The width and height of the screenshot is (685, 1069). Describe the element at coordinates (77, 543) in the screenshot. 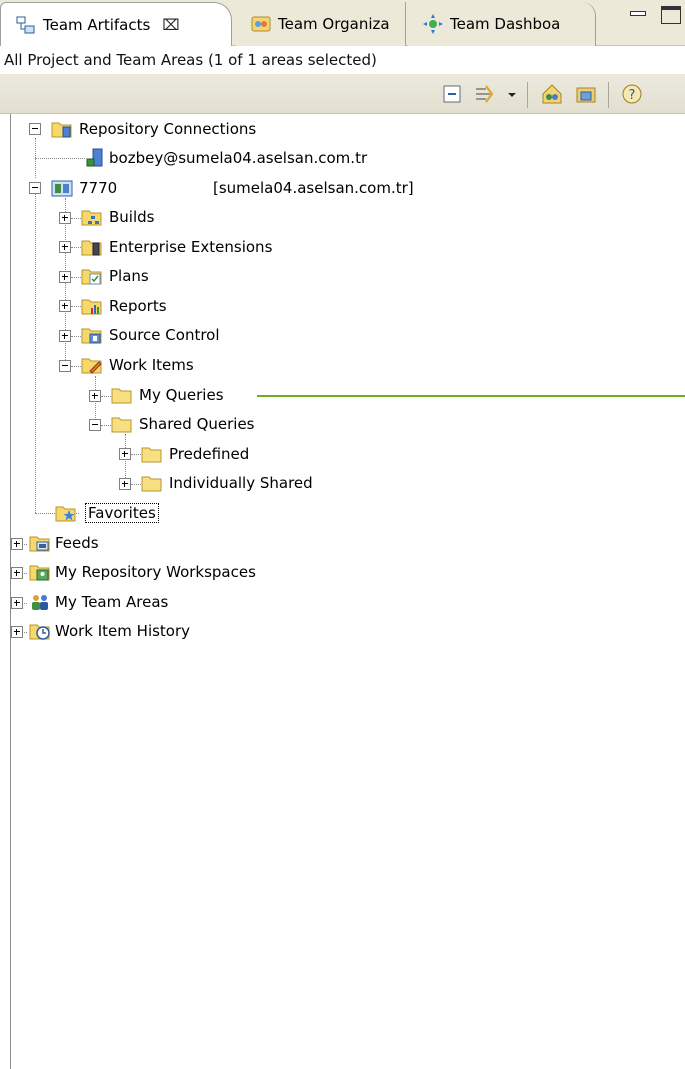

I see `feeds-label: Feeds` at that location.